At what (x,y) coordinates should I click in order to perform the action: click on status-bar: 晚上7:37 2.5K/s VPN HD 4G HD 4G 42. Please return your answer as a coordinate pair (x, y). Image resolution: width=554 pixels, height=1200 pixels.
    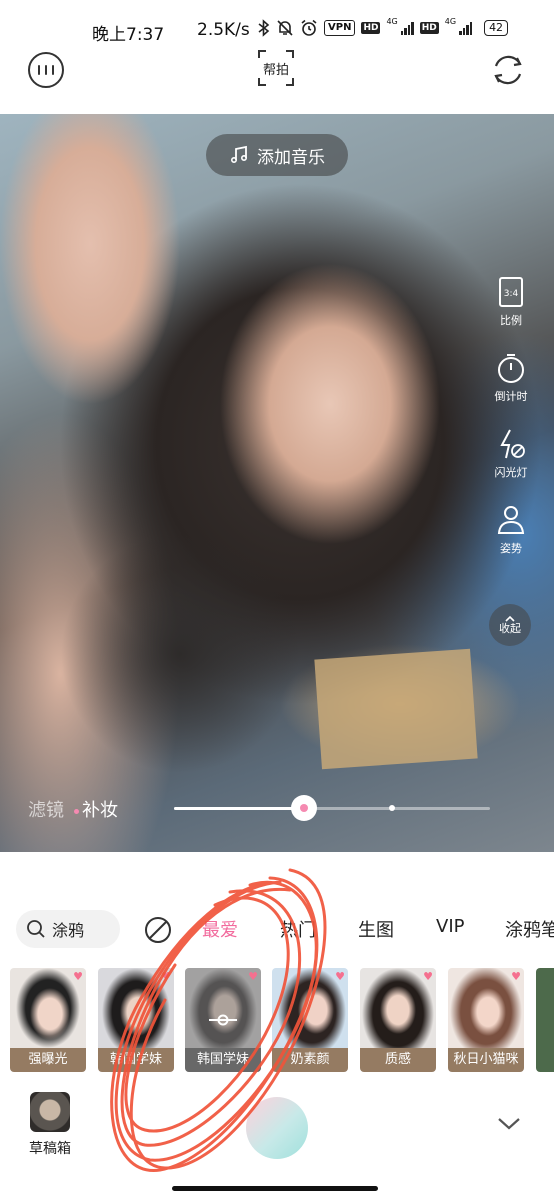
    Looking at the image, I should click on (277, 23).